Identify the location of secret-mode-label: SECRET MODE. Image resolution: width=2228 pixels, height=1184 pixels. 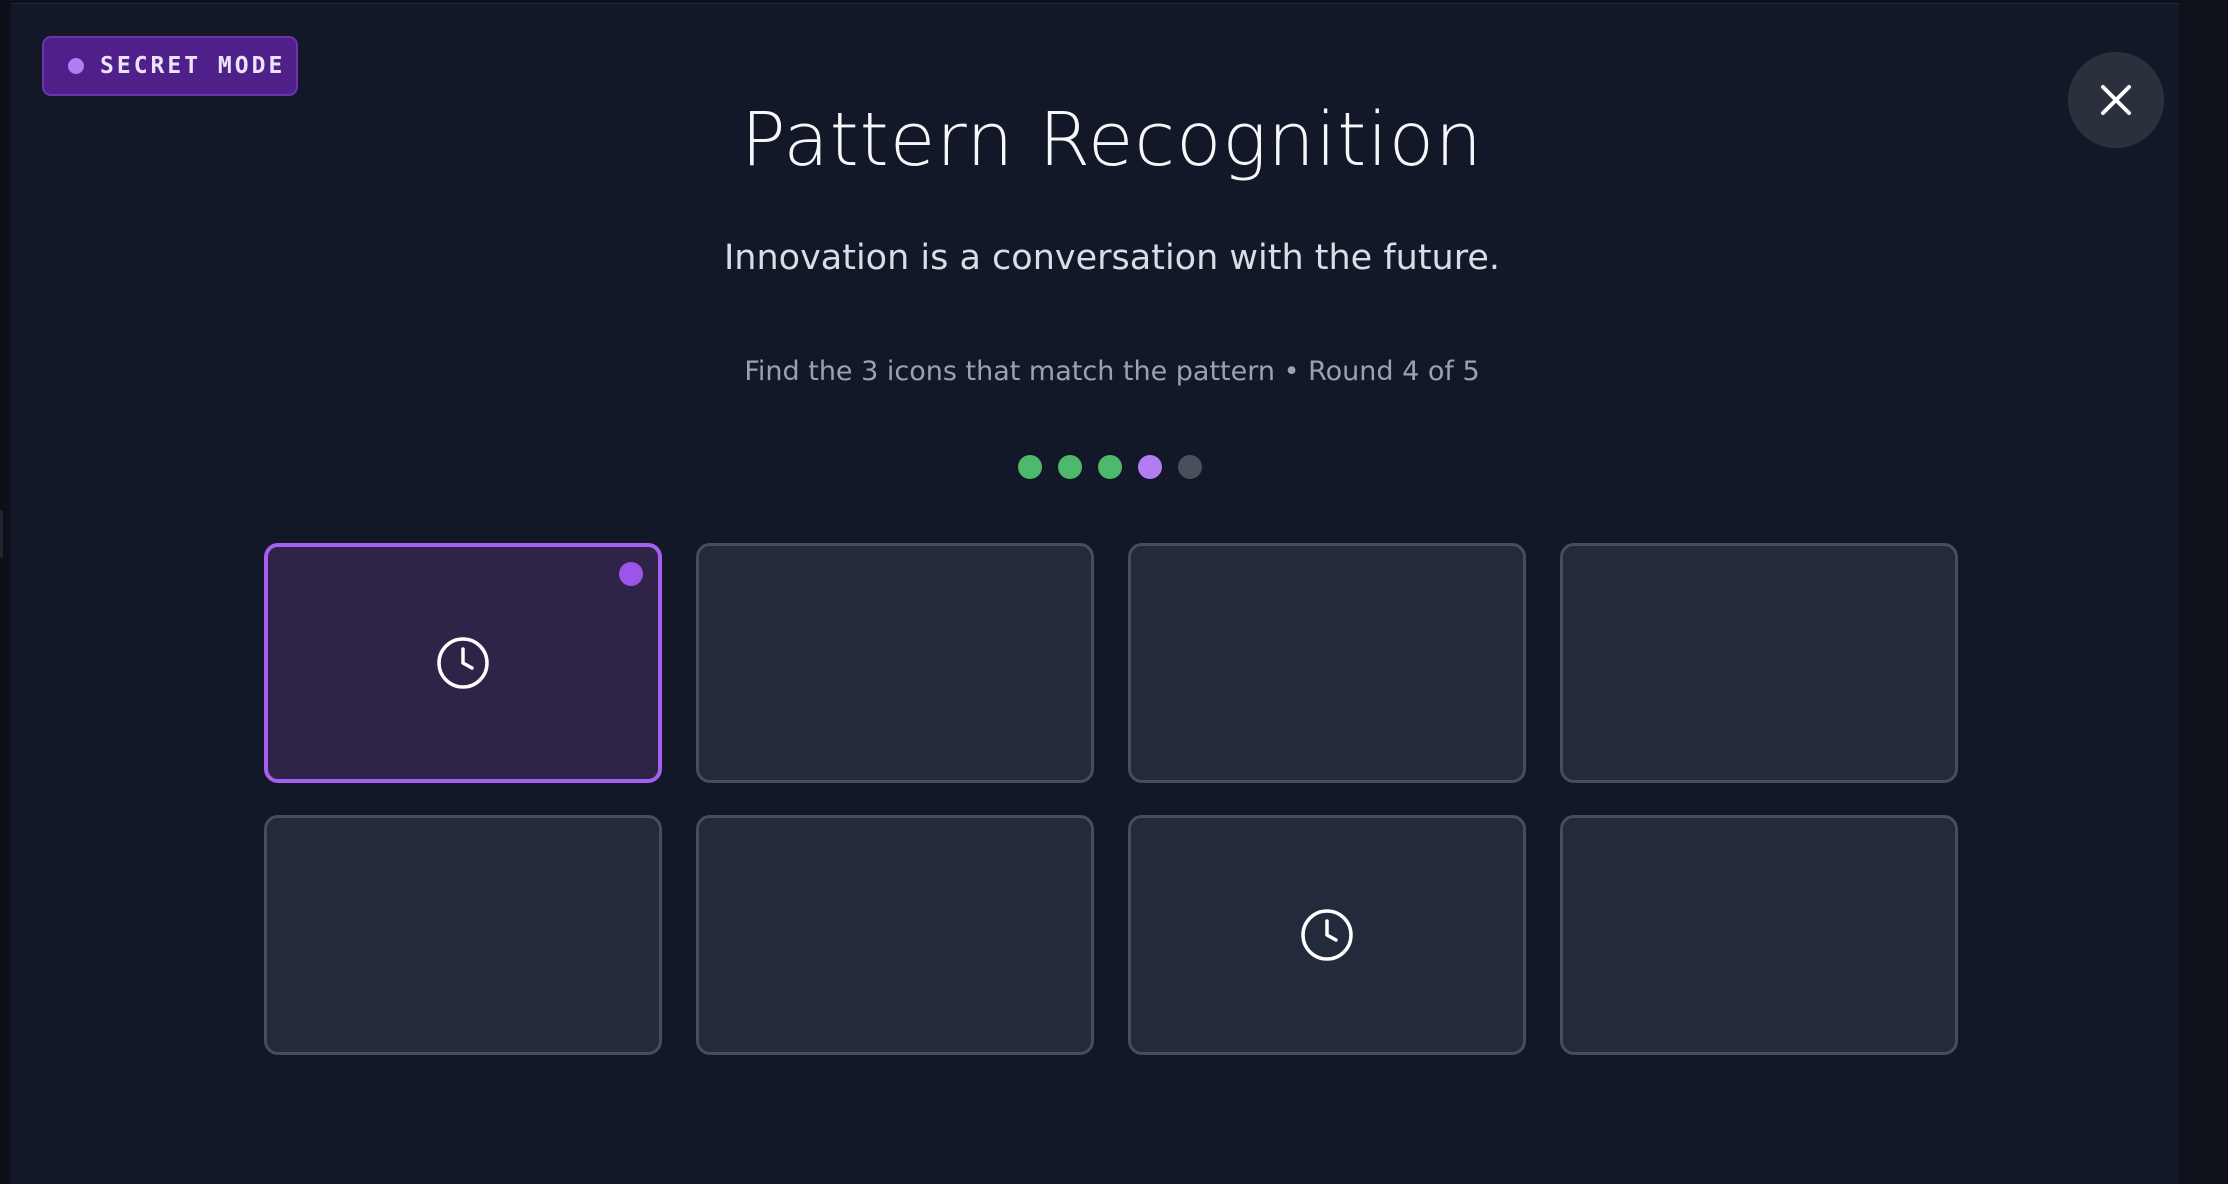
(193, 66).